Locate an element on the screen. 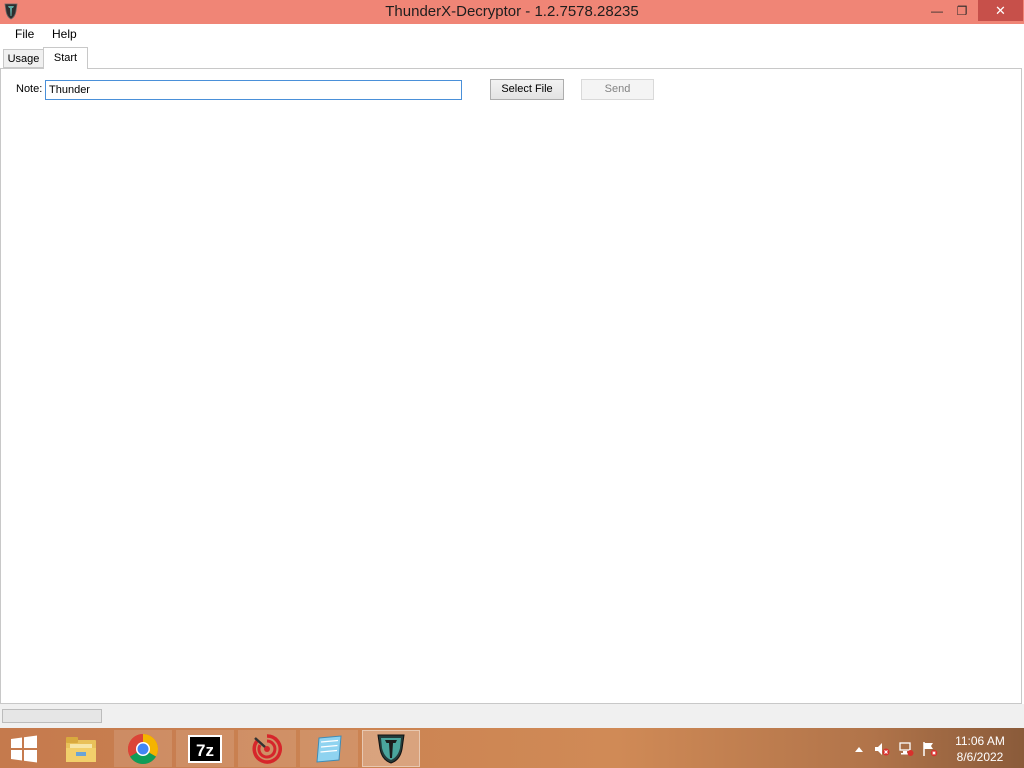 The width and height of the screenshot is (1024, 768). menu-bar: File Help is located at coordinates (512, 34).